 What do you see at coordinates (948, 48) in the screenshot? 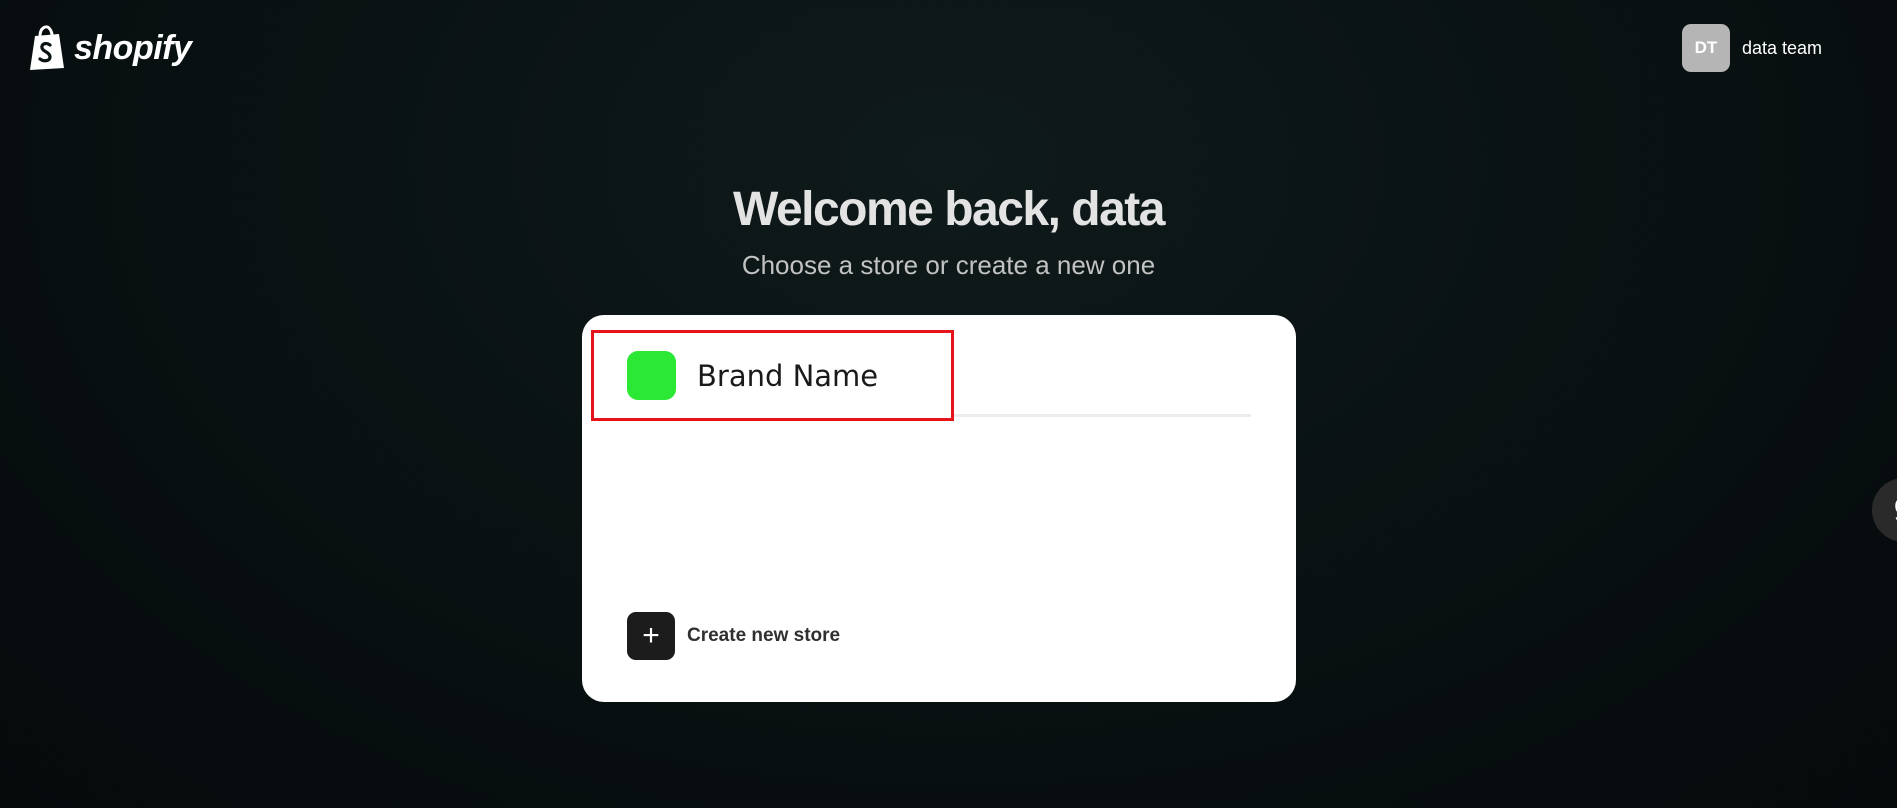
I see `top-bar: shopify DT data team` at bounding box center [948, 48].